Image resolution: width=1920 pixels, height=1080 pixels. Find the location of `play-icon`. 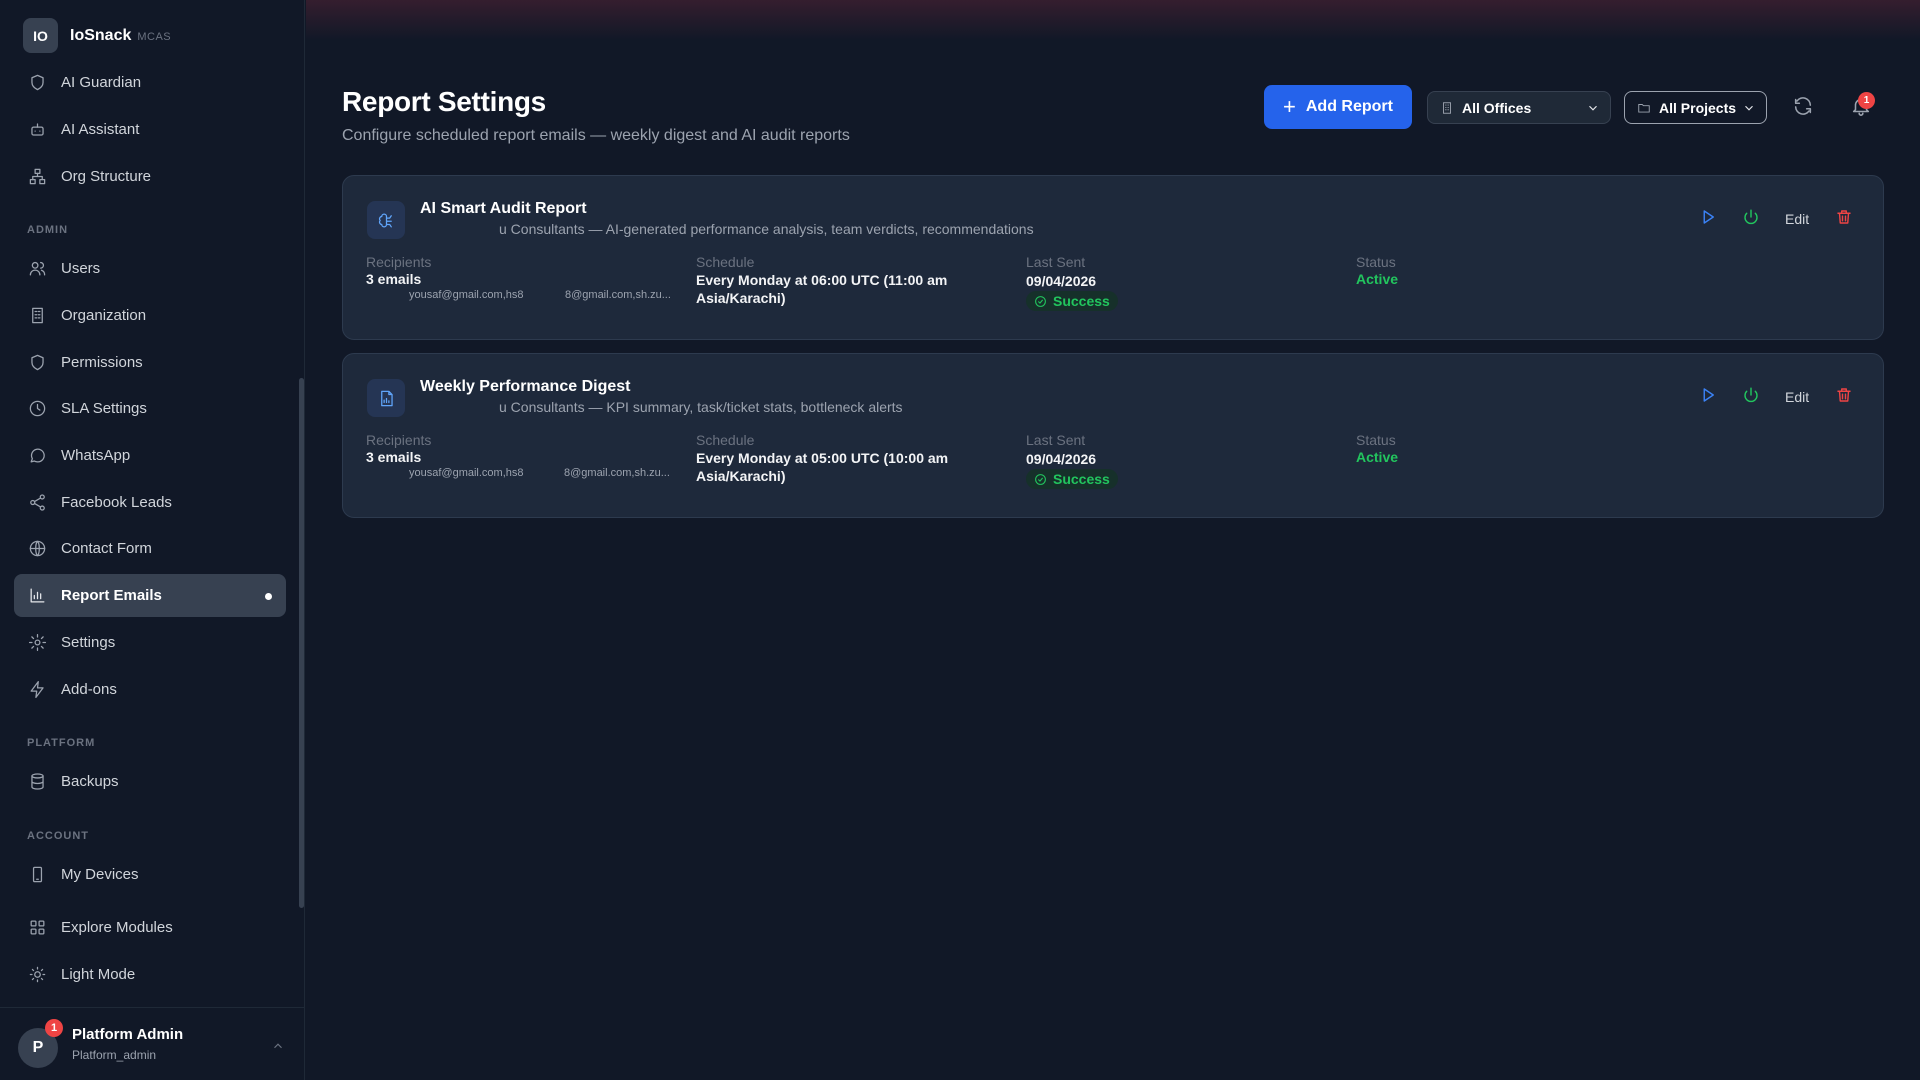

play-icon is located at coordinates (1708, 219).